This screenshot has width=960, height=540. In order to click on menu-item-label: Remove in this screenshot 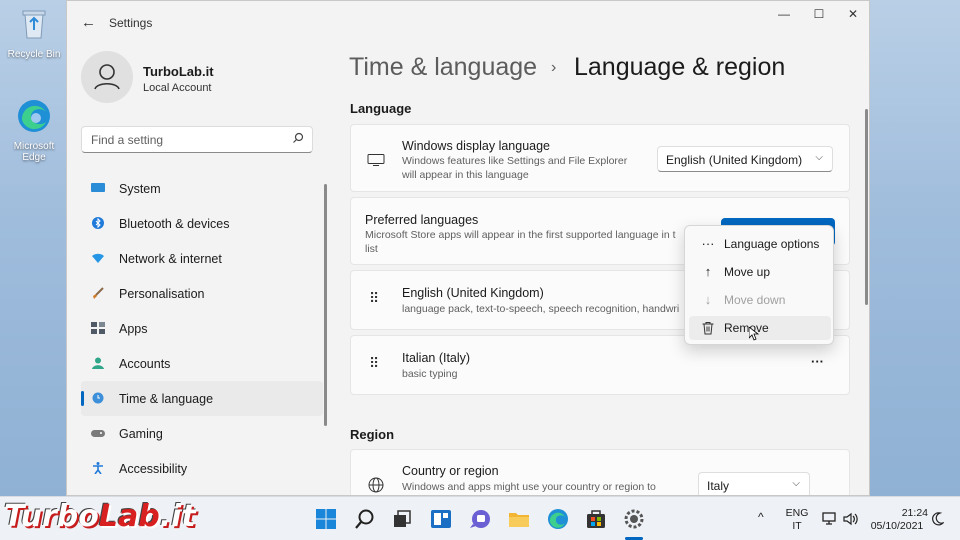, I will do `click(746, 328)`.